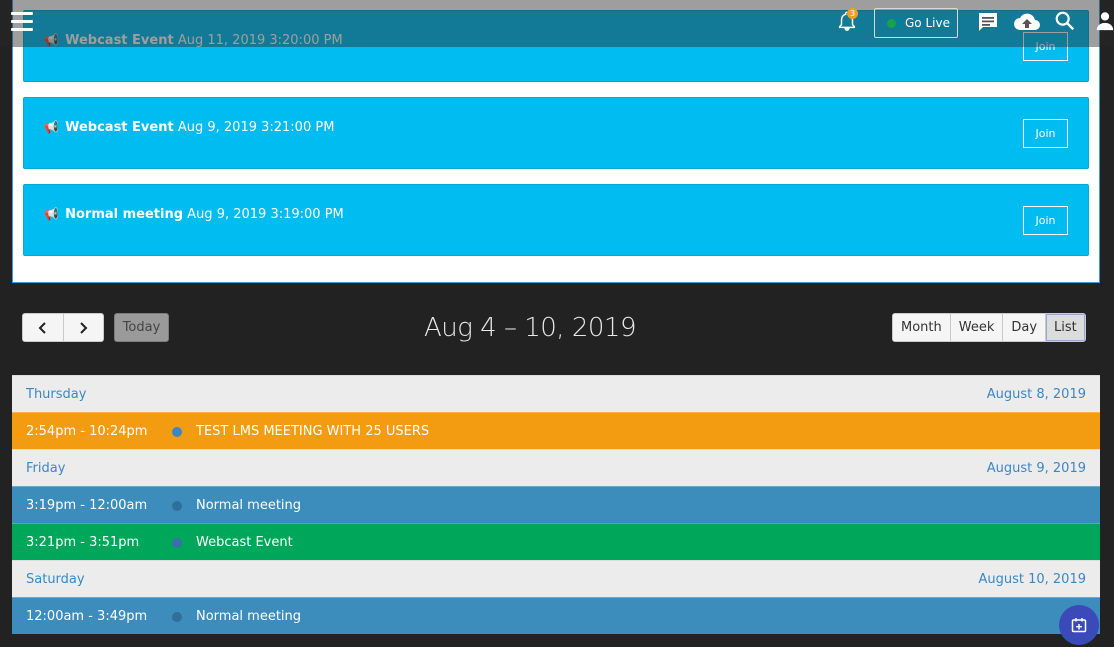 This screenshot has height=647, width=1114. What do you see at coordinates (1036, 468) in the screenshot?
I see `day-date: August 9, 2019` at bounding box center [1036, 468].